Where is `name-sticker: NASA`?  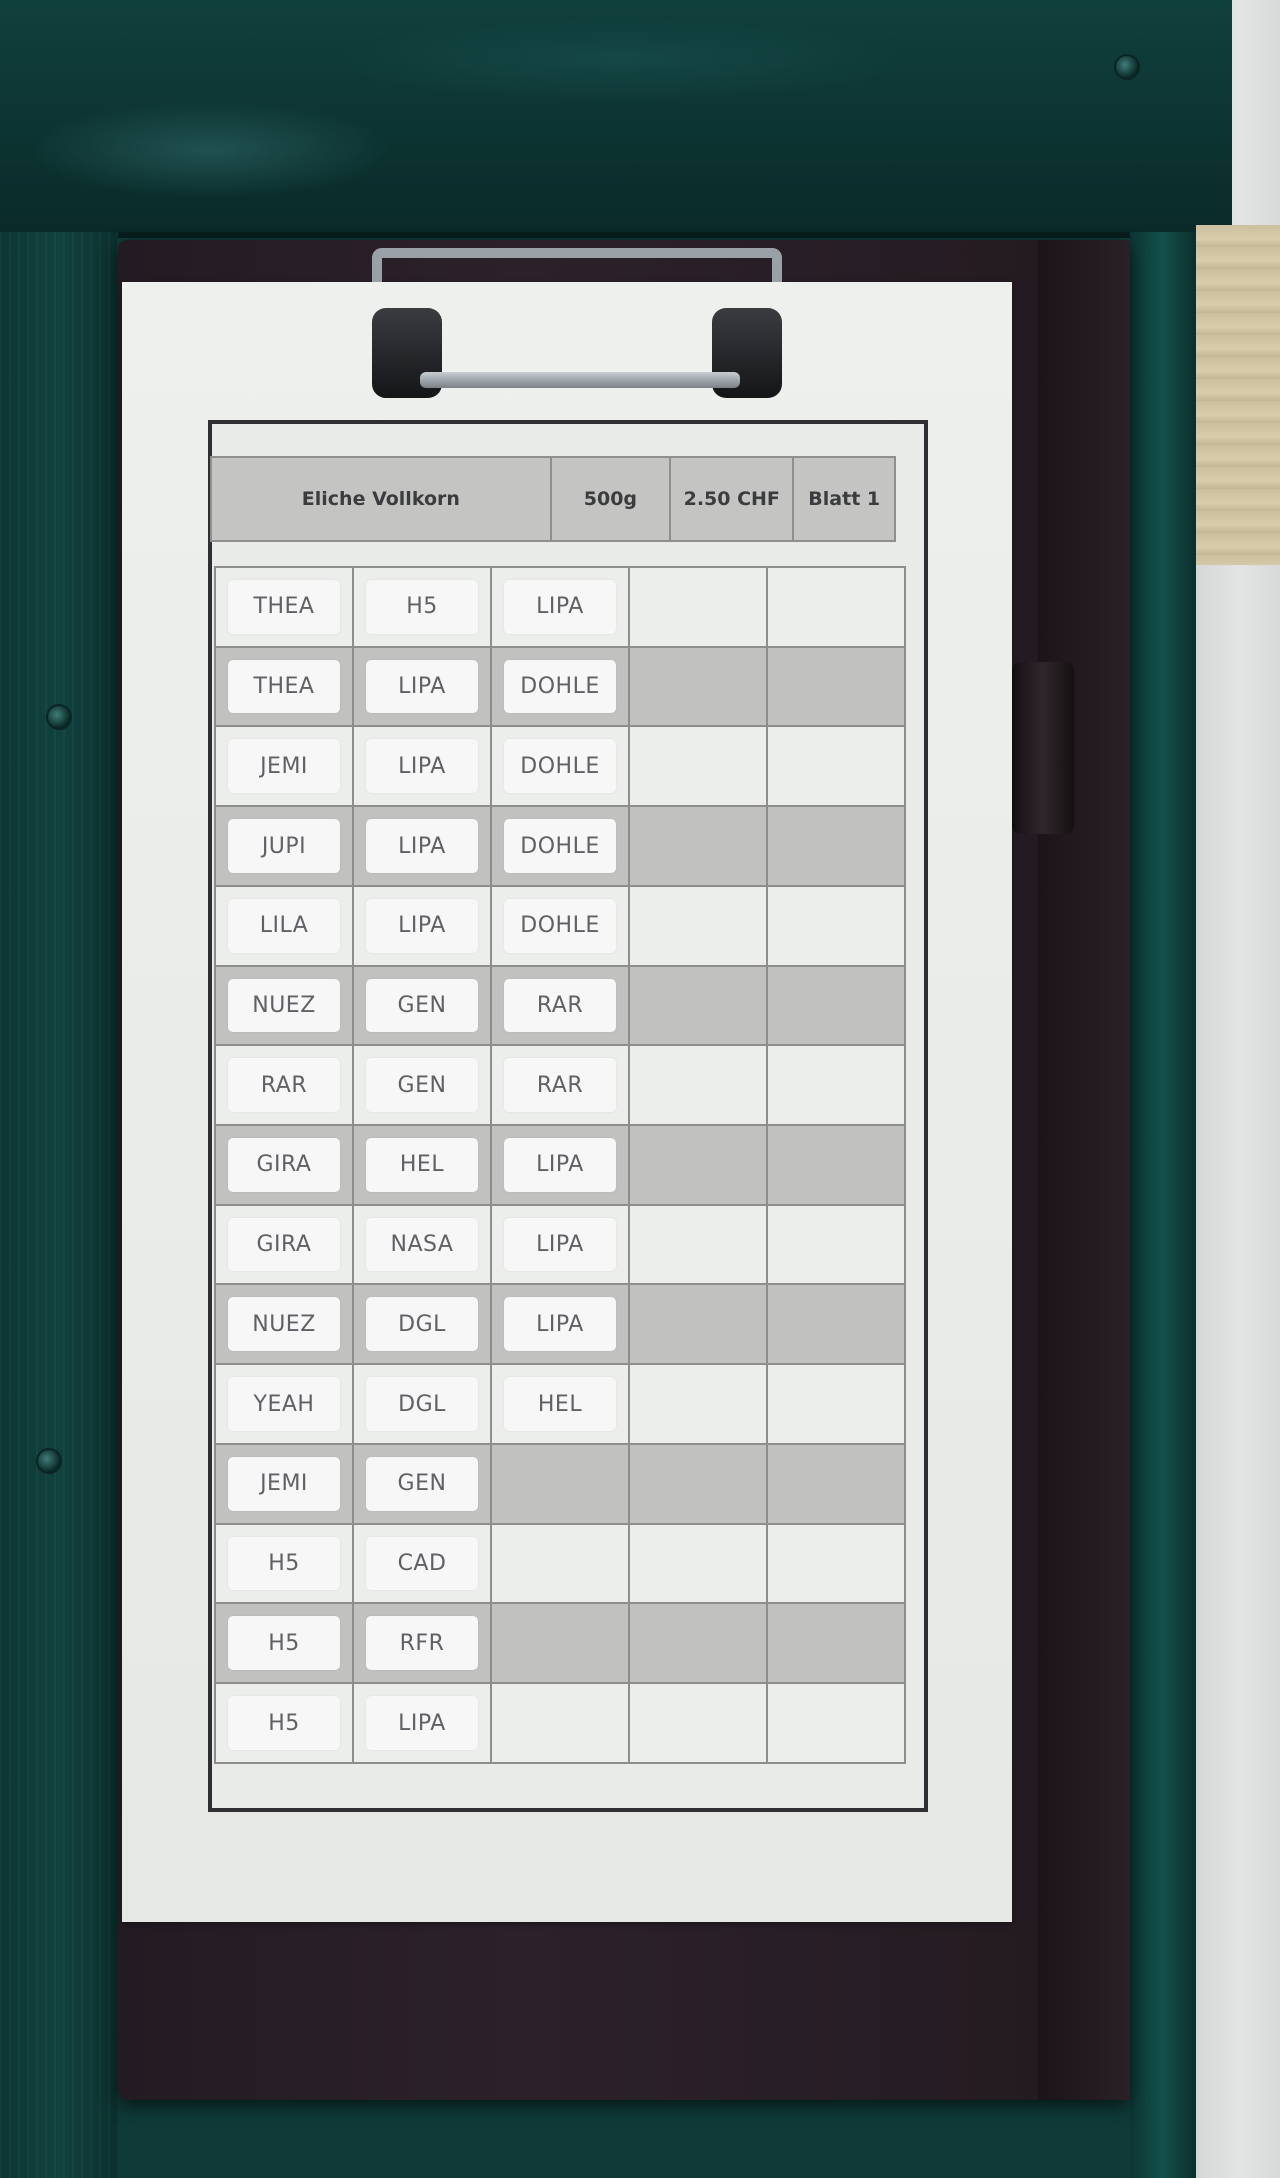
name-sticker: NASA is located at coordinates (422, 1244).